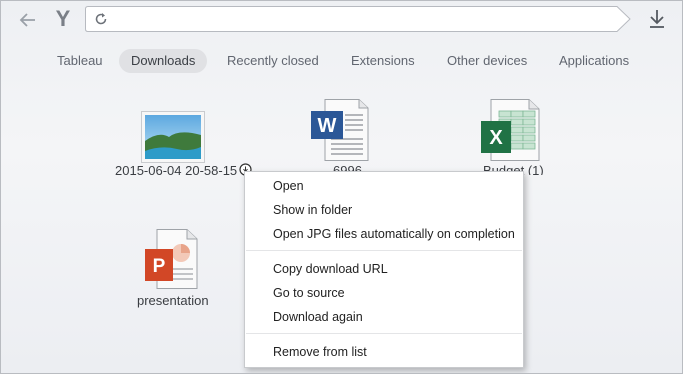 The image size is (683, 374). What do you see at coordinates (384, 352) in the screenshot?
I see `menu-item-remove-from-list: Remove from list` at bounding box center [384, 352].